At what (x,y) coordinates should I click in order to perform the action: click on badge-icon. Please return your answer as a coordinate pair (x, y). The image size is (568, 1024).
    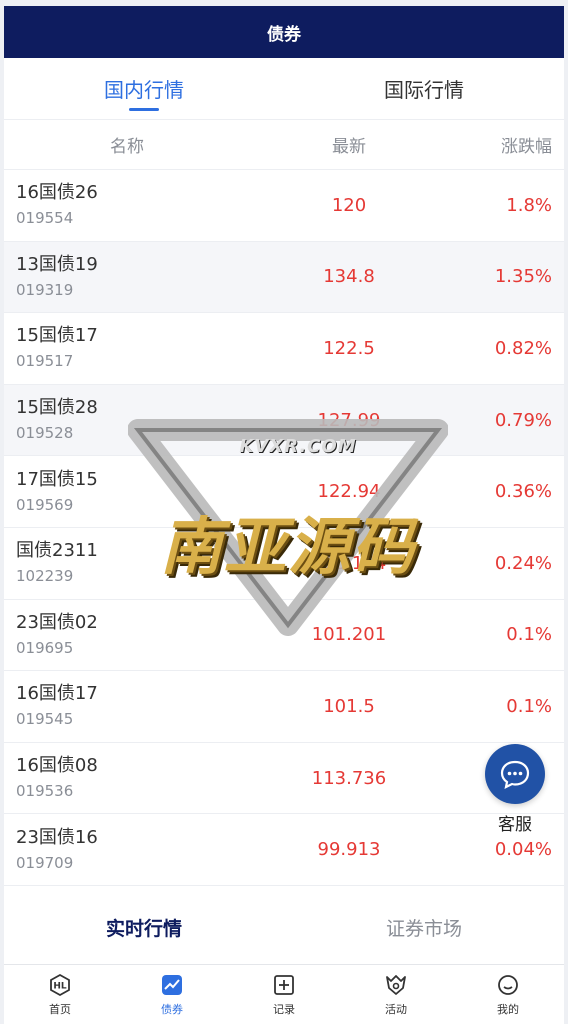
    Looking at the image, I should click on (396, 984).